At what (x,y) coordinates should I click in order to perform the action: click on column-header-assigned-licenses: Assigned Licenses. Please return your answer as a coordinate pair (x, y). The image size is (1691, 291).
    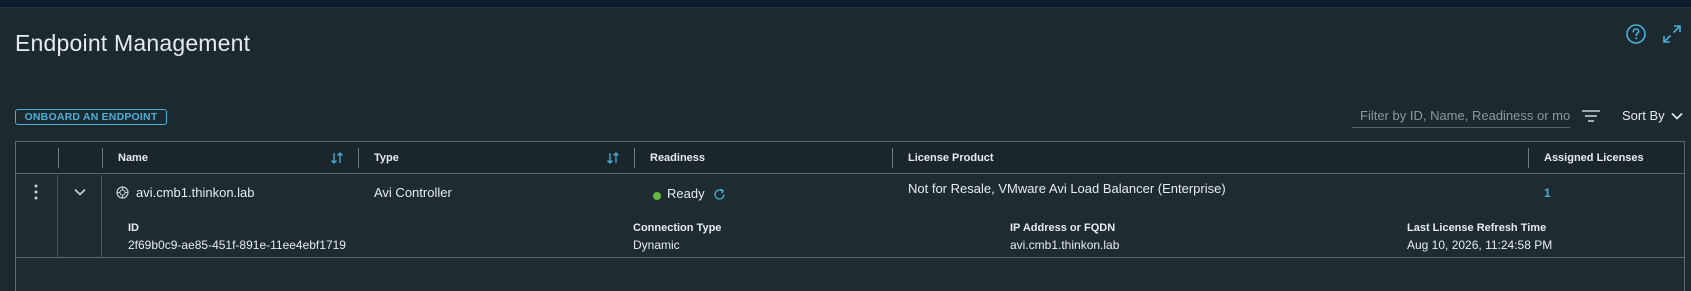
    Looking at the image, I should click on (1594, 158).